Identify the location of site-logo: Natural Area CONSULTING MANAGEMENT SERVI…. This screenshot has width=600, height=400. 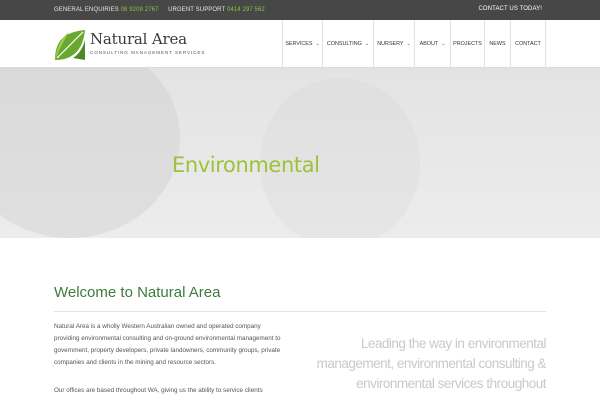
(128, 45).